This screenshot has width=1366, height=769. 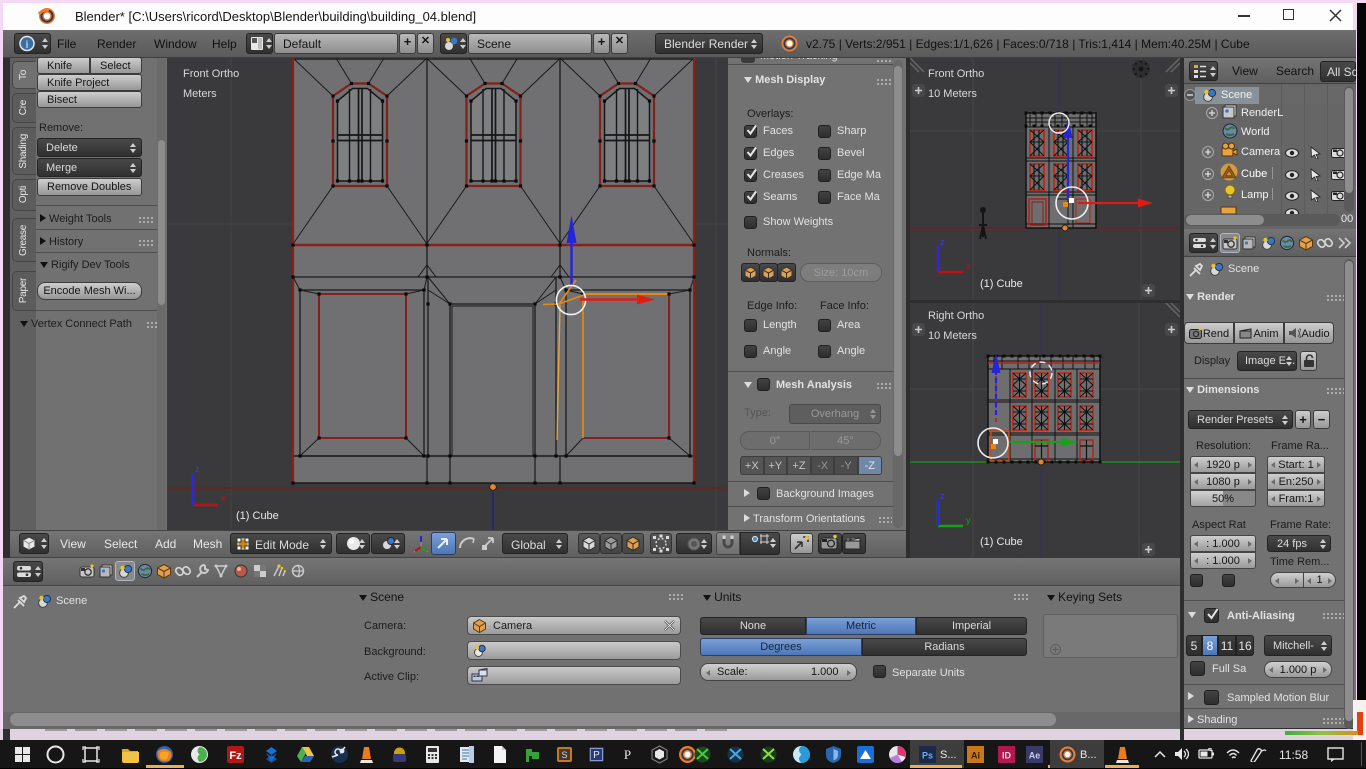 What do you see at coordinates (927, 756) in the screenshot?
I see `svg-text: Ps` at bounding box center [927, 756].